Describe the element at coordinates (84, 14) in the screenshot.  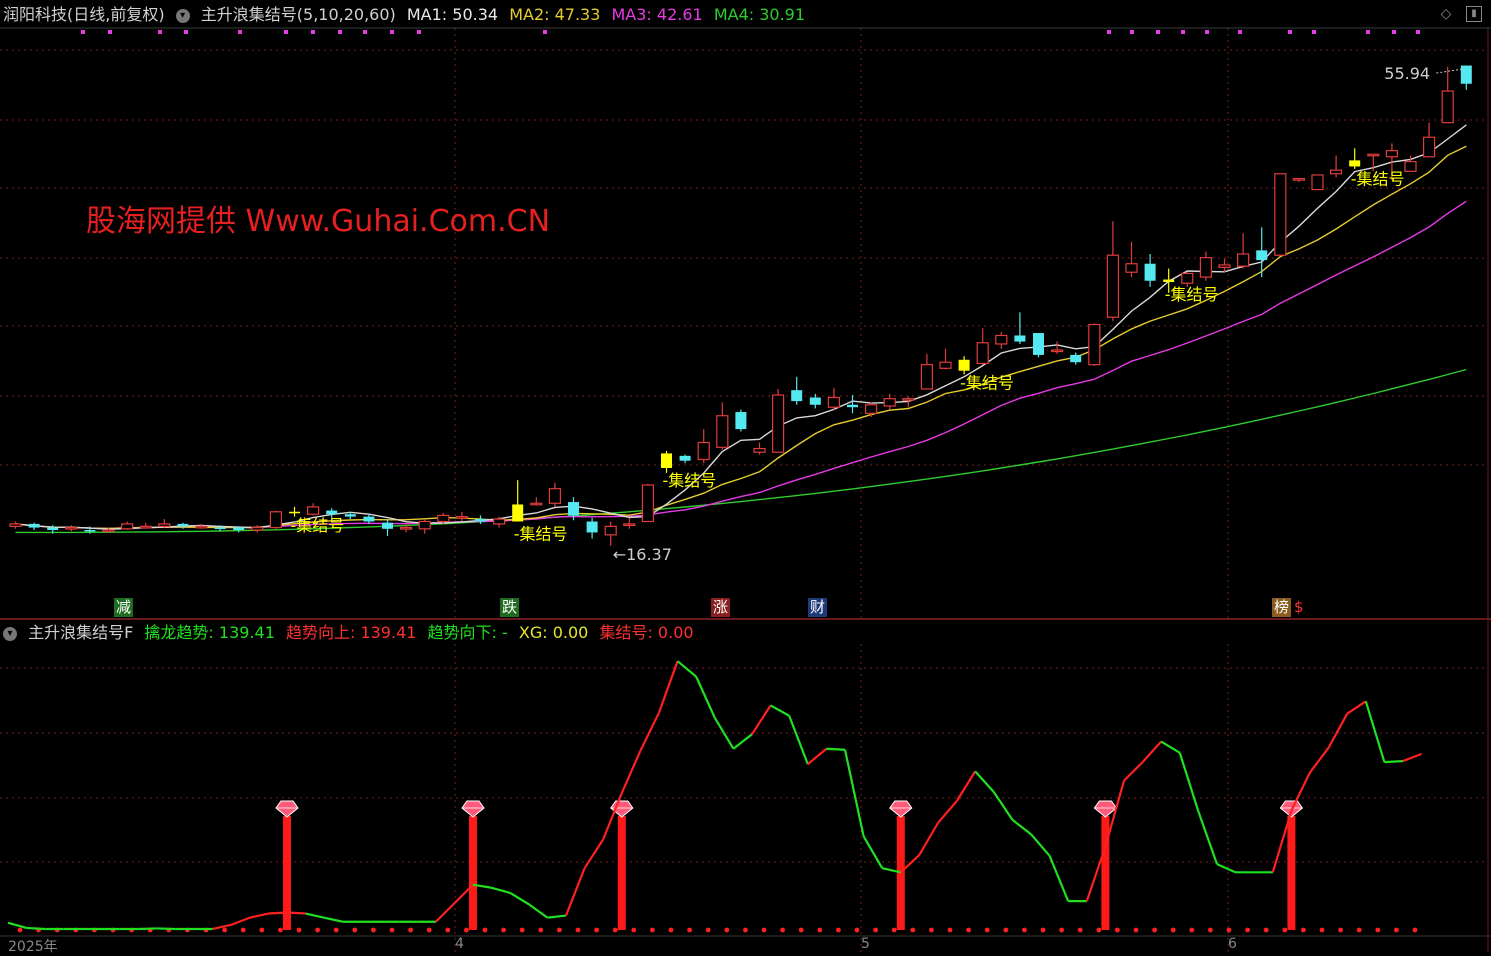
I see `stock-title: 润阳科技(日线,前复权)` at that location.